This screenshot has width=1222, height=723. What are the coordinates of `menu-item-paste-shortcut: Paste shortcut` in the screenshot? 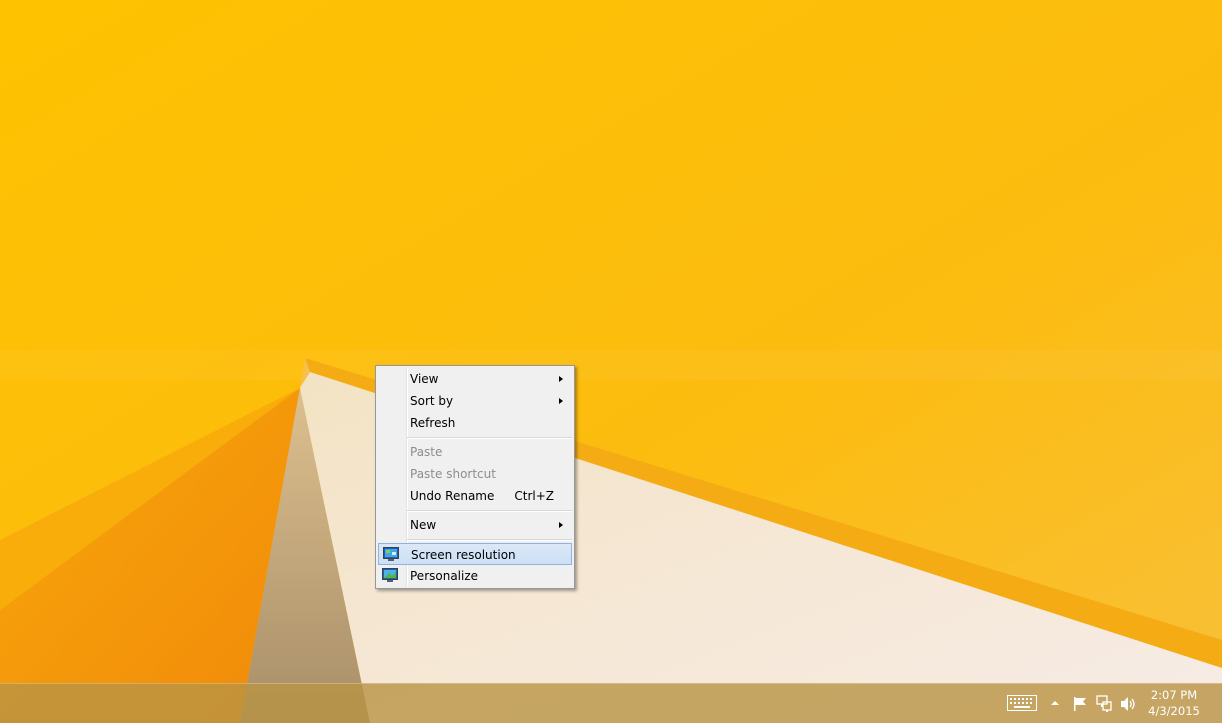 It's located at (475, 474).